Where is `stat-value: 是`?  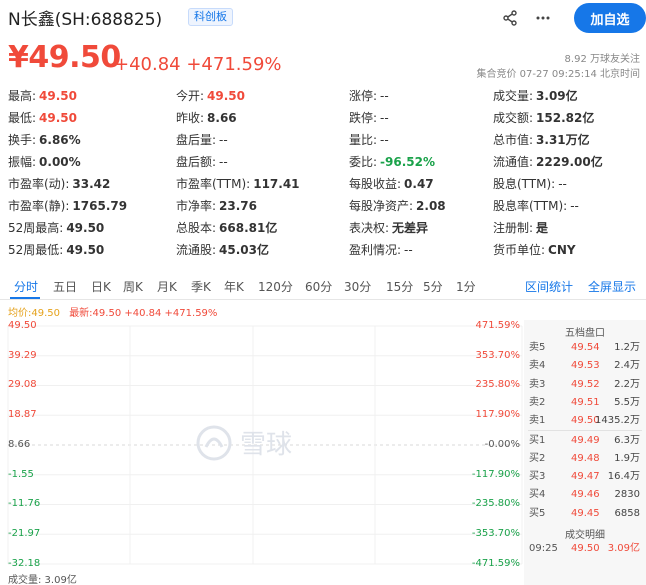 stat-value: 是 is located at coordinates (542, 228).